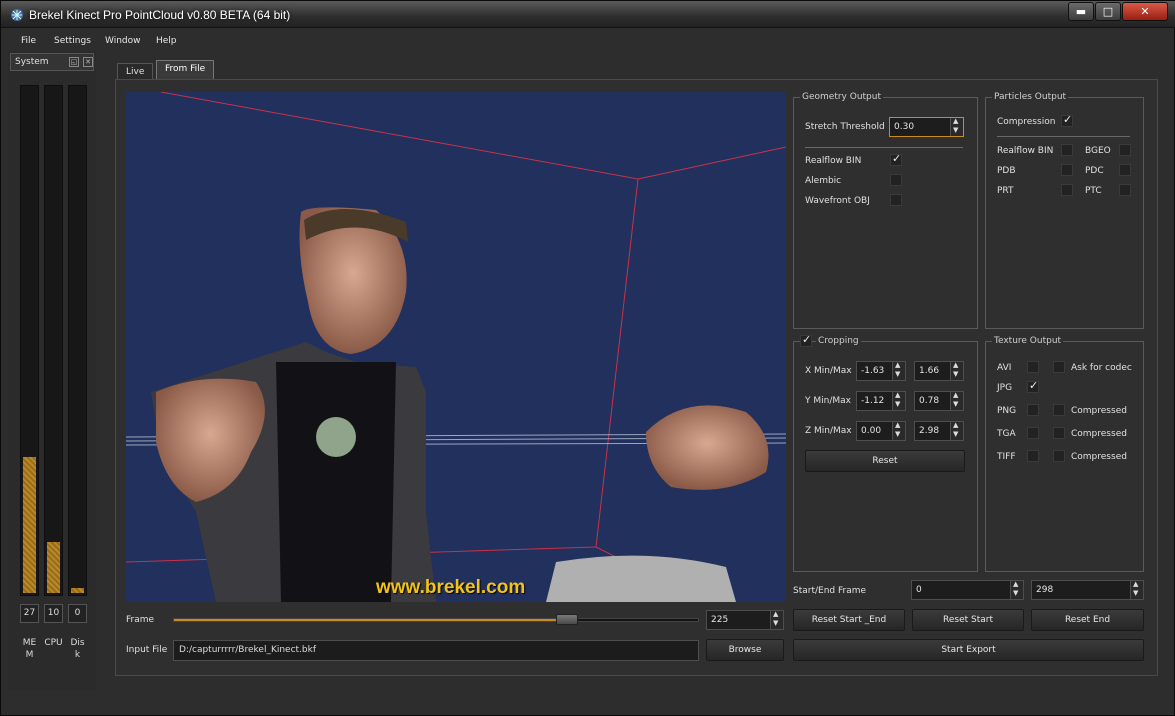 This screenshot has width=1175, height=716. I want to click on disk-meter-fill, so click(77, 590).